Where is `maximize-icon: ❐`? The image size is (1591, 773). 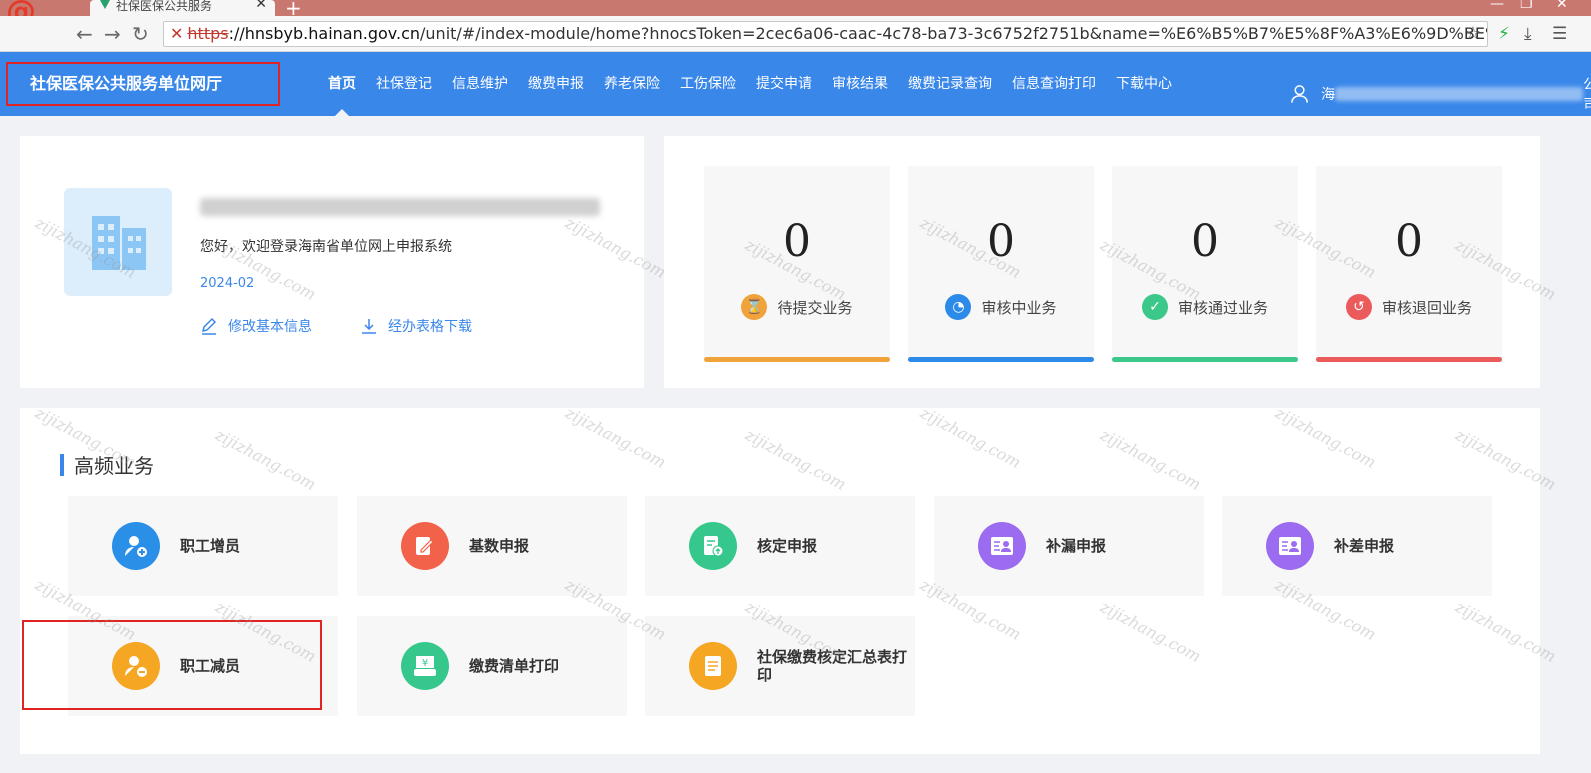
maximize-icon: ❐ is located at coordinates (1526, 6).